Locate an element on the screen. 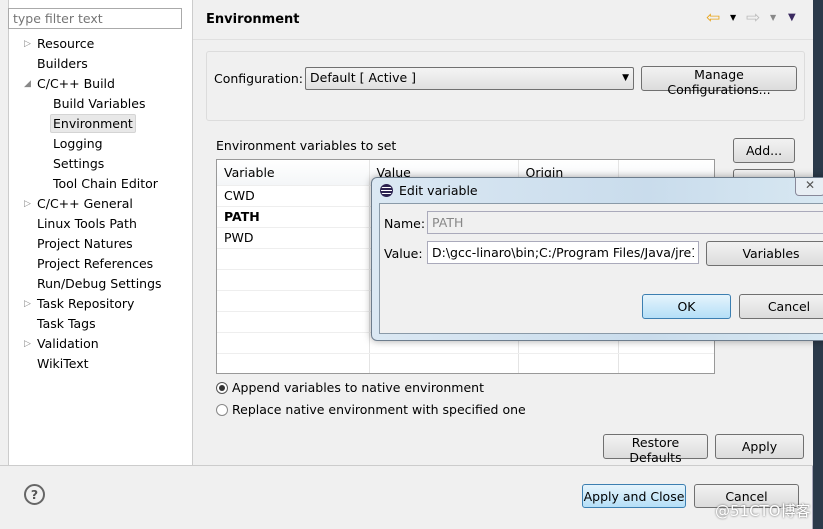 This screenshot has height=529, width=823. sidebar-item: WikiText is located at coordinates (63, 364).